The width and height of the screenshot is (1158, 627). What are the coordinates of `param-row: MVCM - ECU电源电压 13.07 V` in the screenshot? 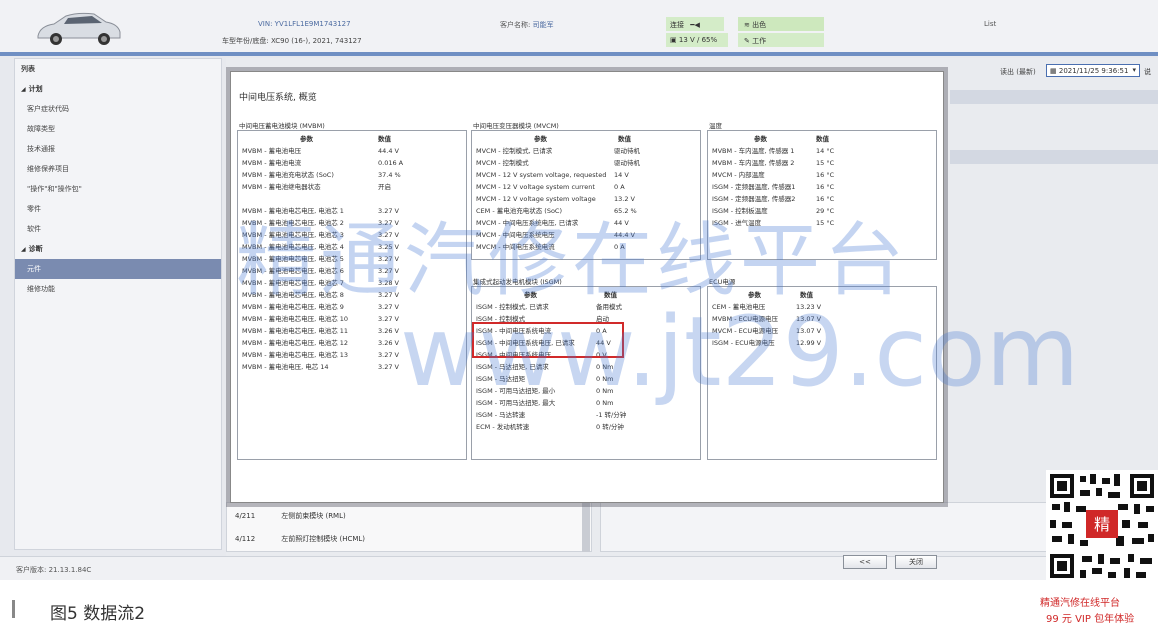 It's located at (766, 331).